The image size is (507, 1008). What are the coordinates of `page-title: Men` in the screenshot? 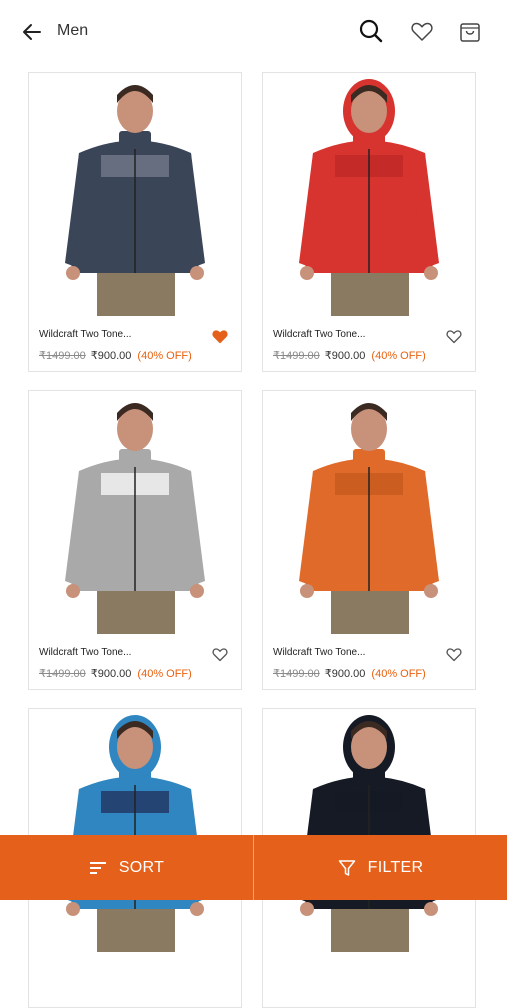 It's located at (73, 30).